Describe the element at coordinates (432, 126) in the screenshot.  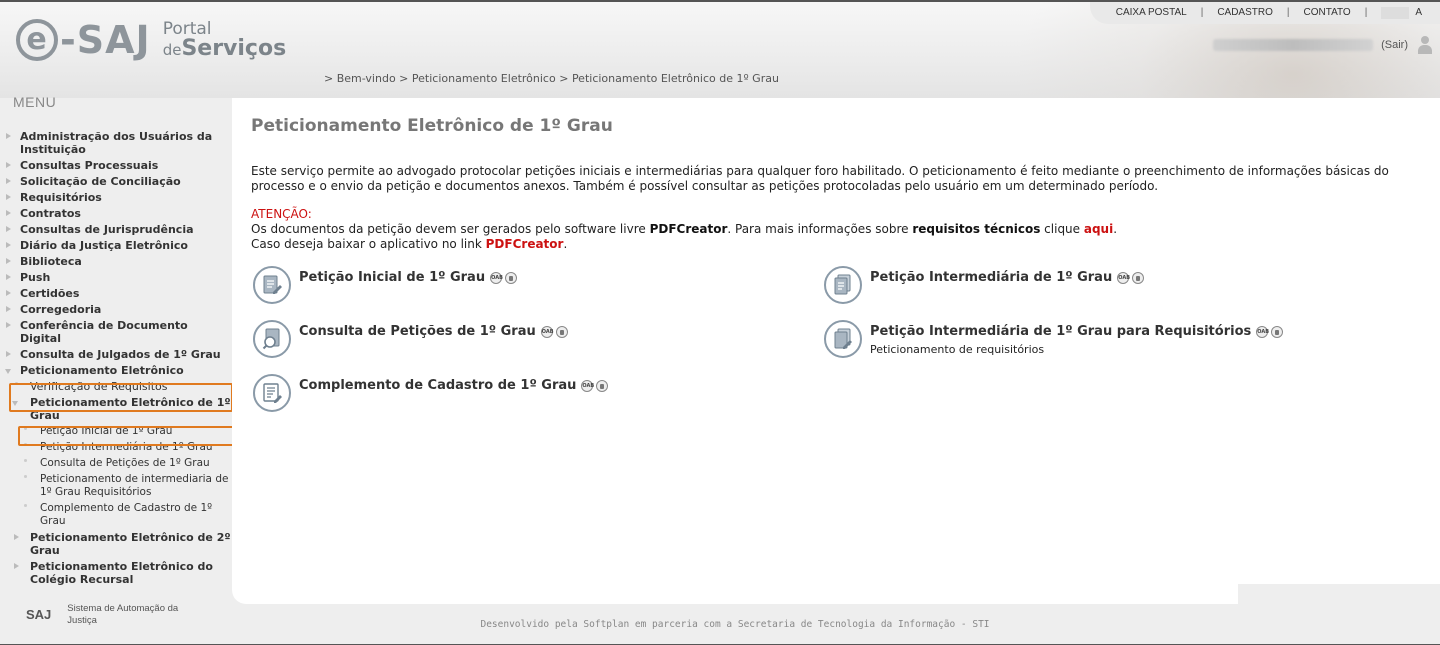
I see `page-title: Peticionamento Eletrônico de 1º Grau` at that location.